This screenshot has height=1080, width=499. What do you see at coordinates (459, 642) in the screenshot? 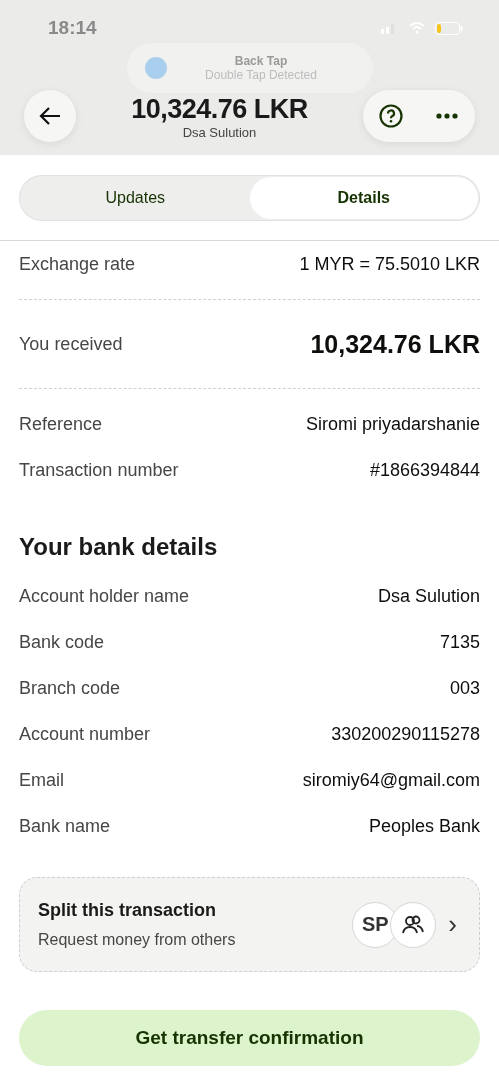
I see `detail-value: 7135` at bounding box center [459, 642].